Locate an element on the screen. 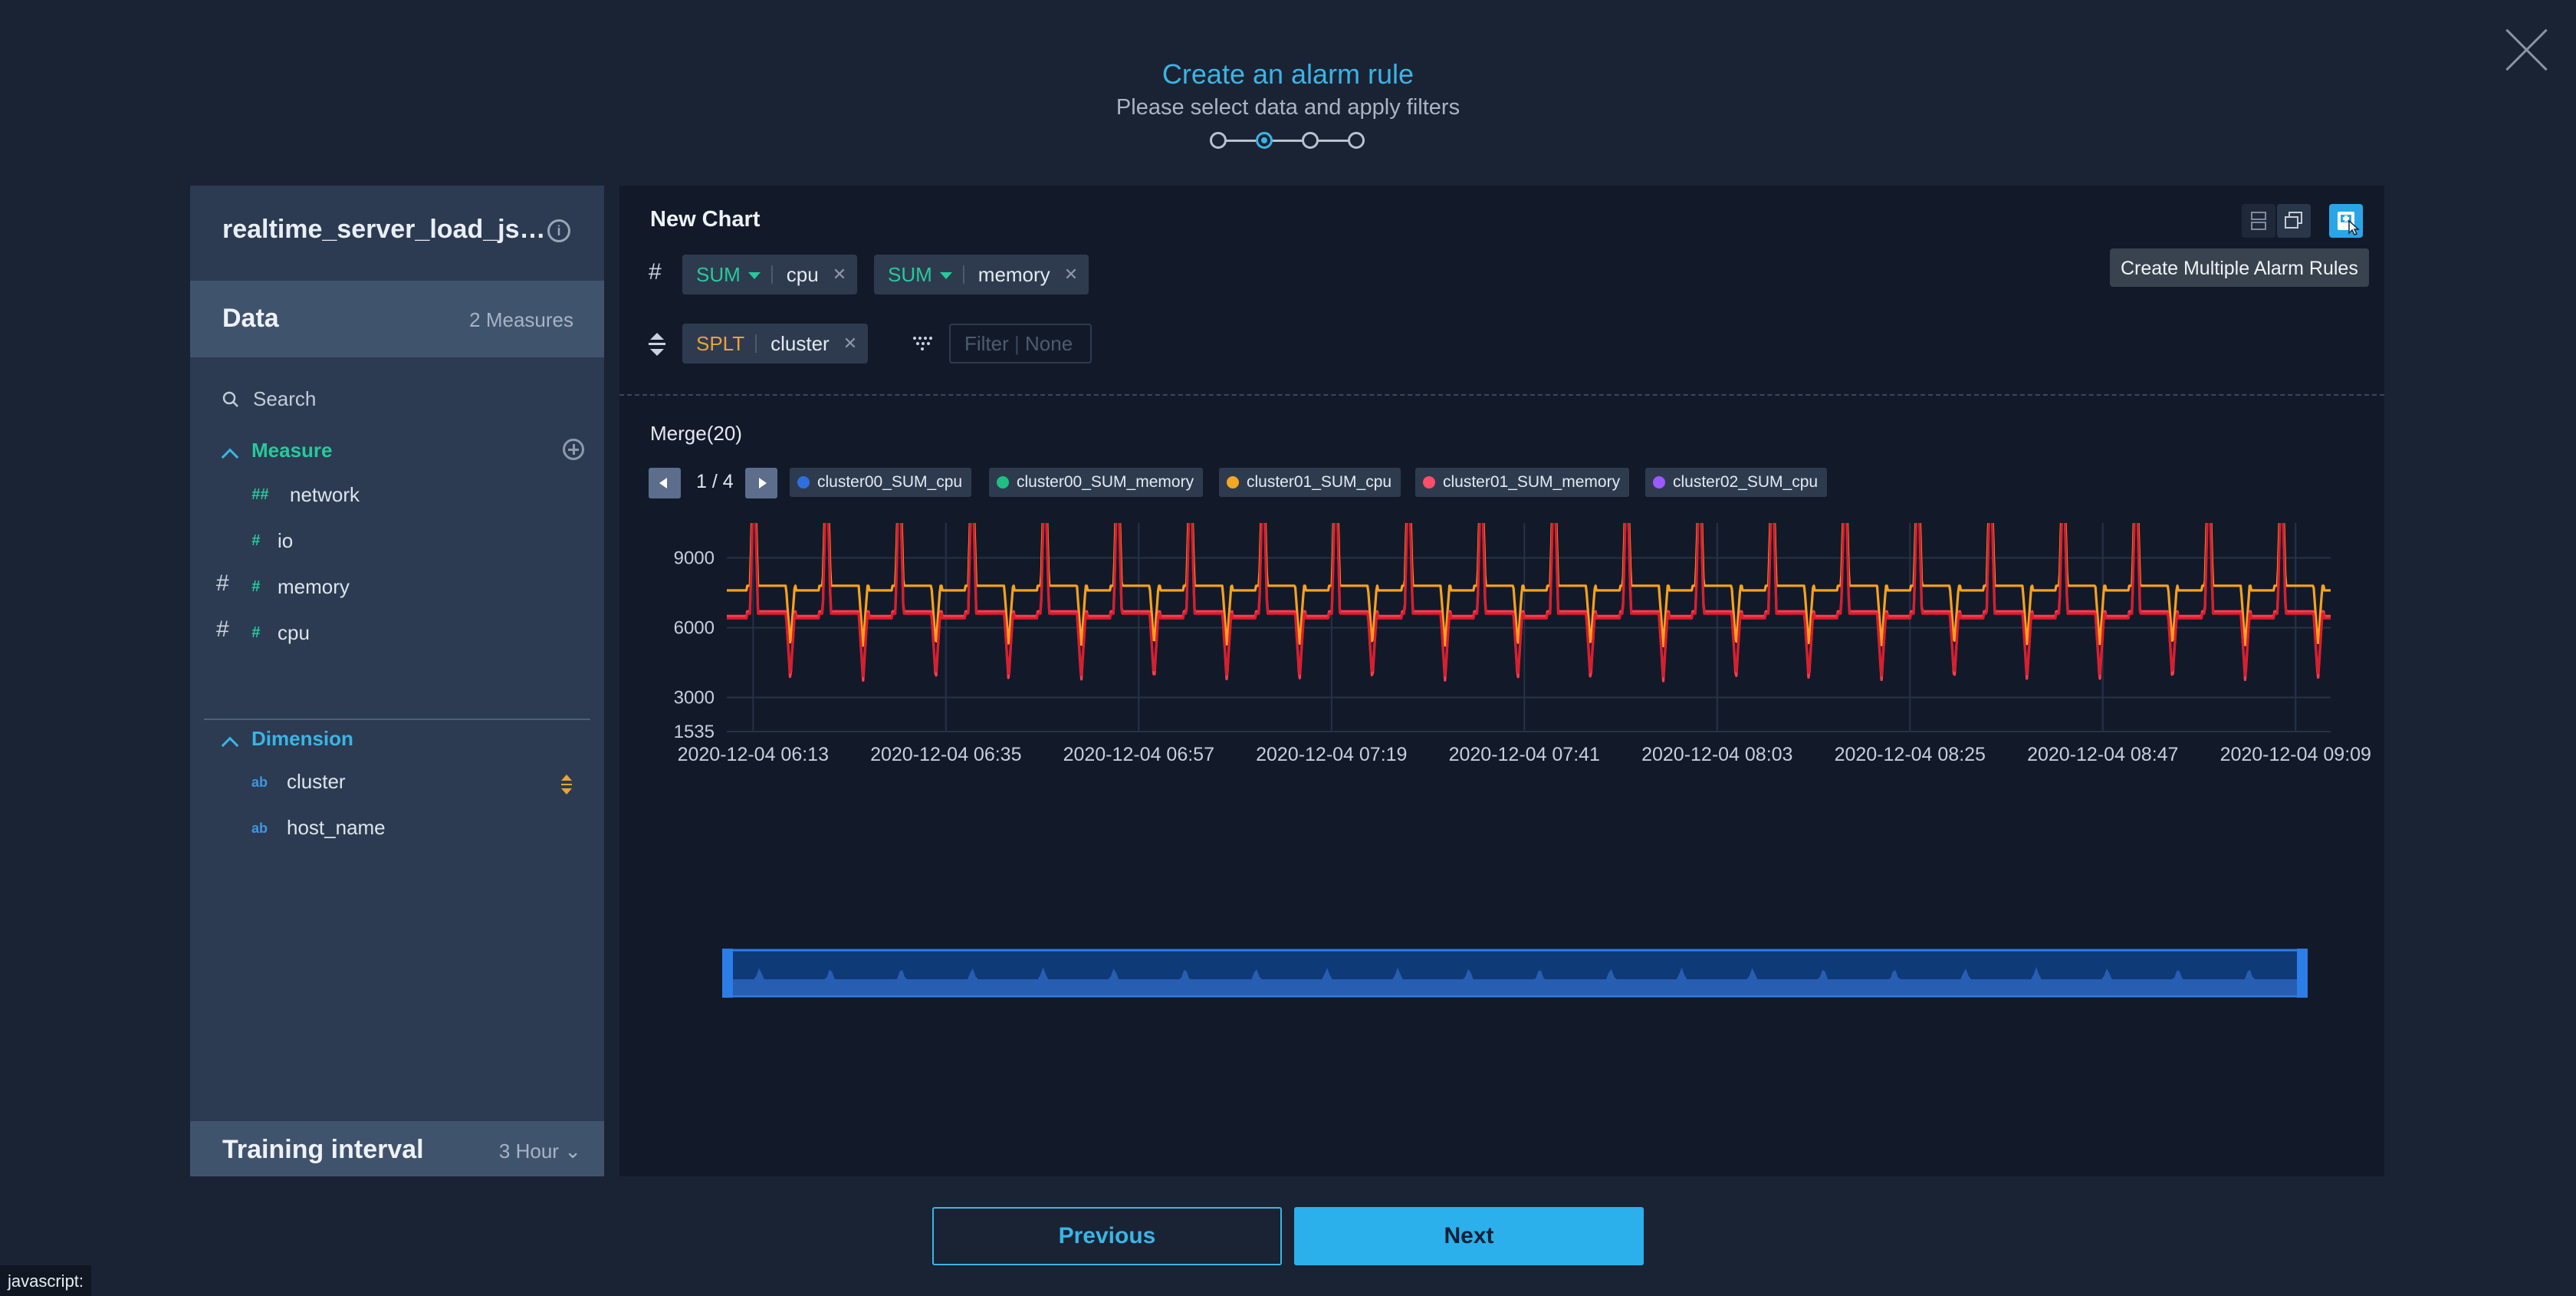  search-box is located at coordinates (396, 399).